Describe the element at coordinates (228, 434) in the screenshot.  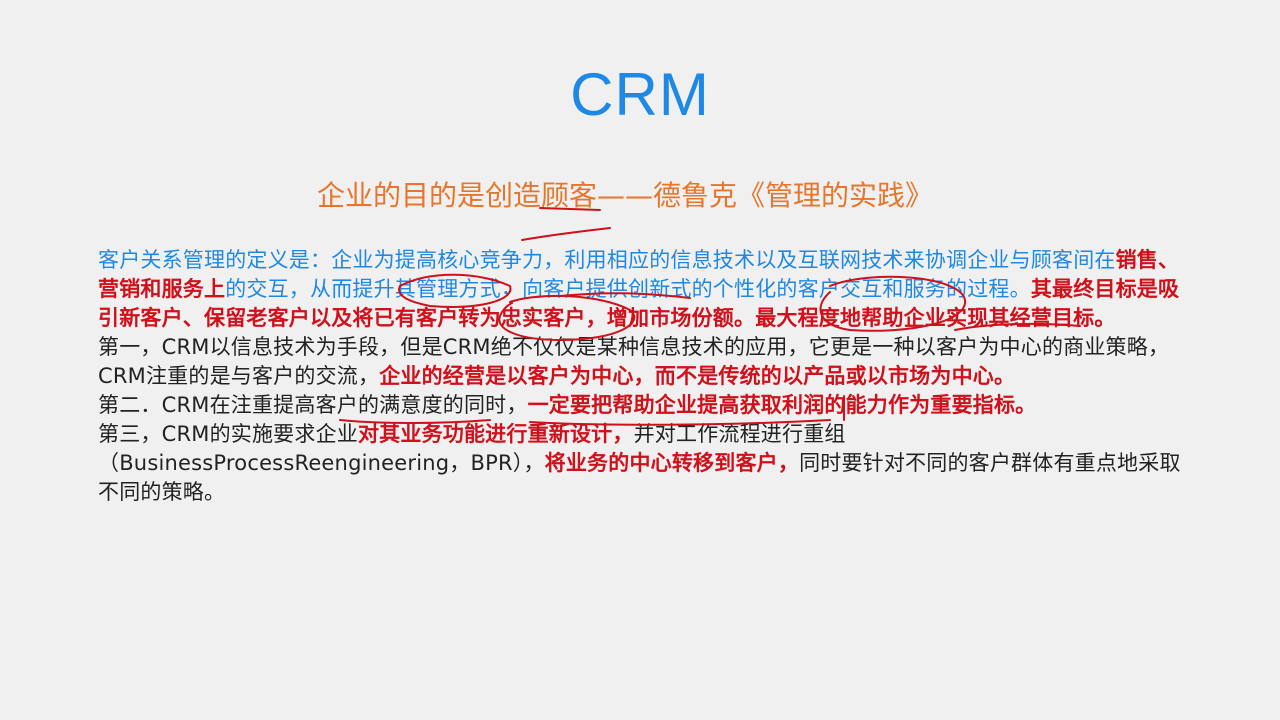
I see `point-third-text: 第三，CRM的实施要求企业` at that location.